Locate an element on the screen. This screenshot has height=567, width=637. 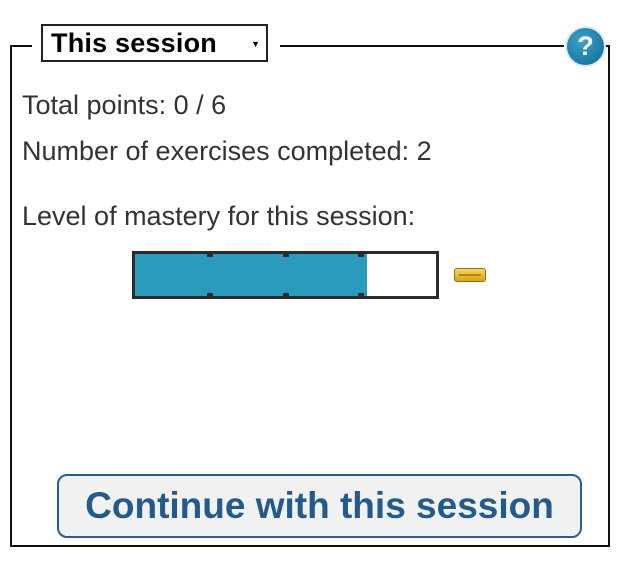
mastery-badge-icon is located at coordinates (470, 275).